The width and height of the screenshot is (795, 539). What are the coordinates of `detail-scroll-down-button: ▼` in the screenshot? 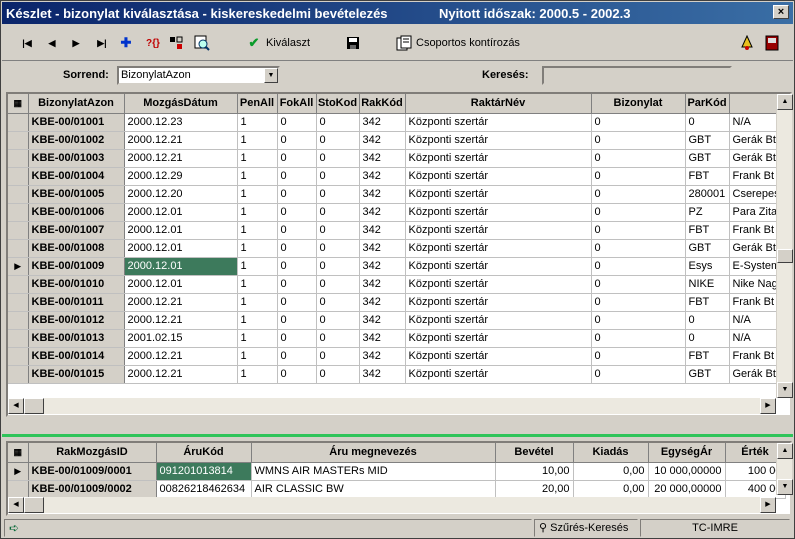 It's located at (785, 487).